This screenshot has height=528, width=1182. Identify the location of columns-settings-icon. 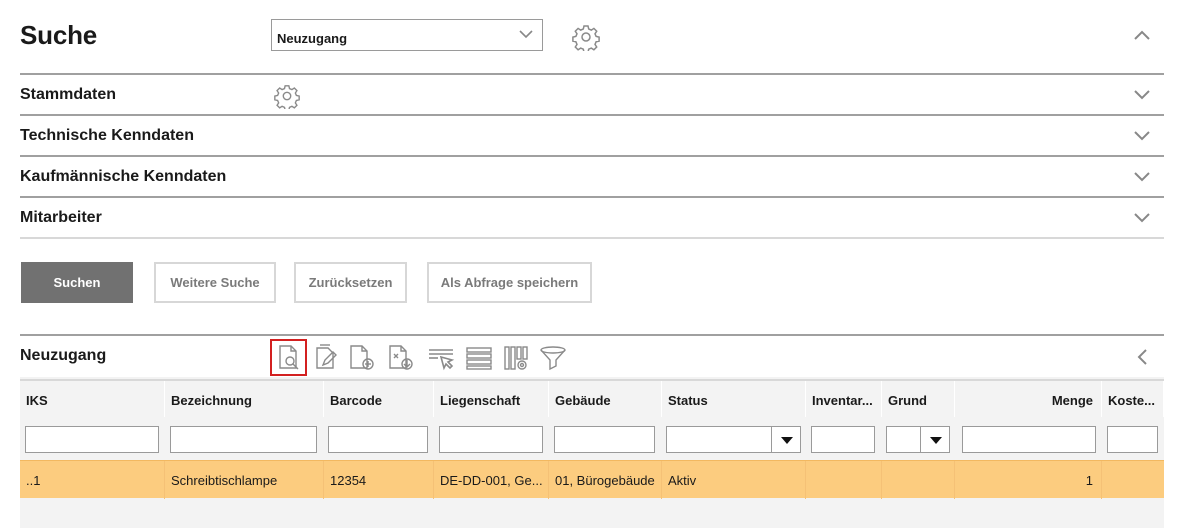
(516, 358).